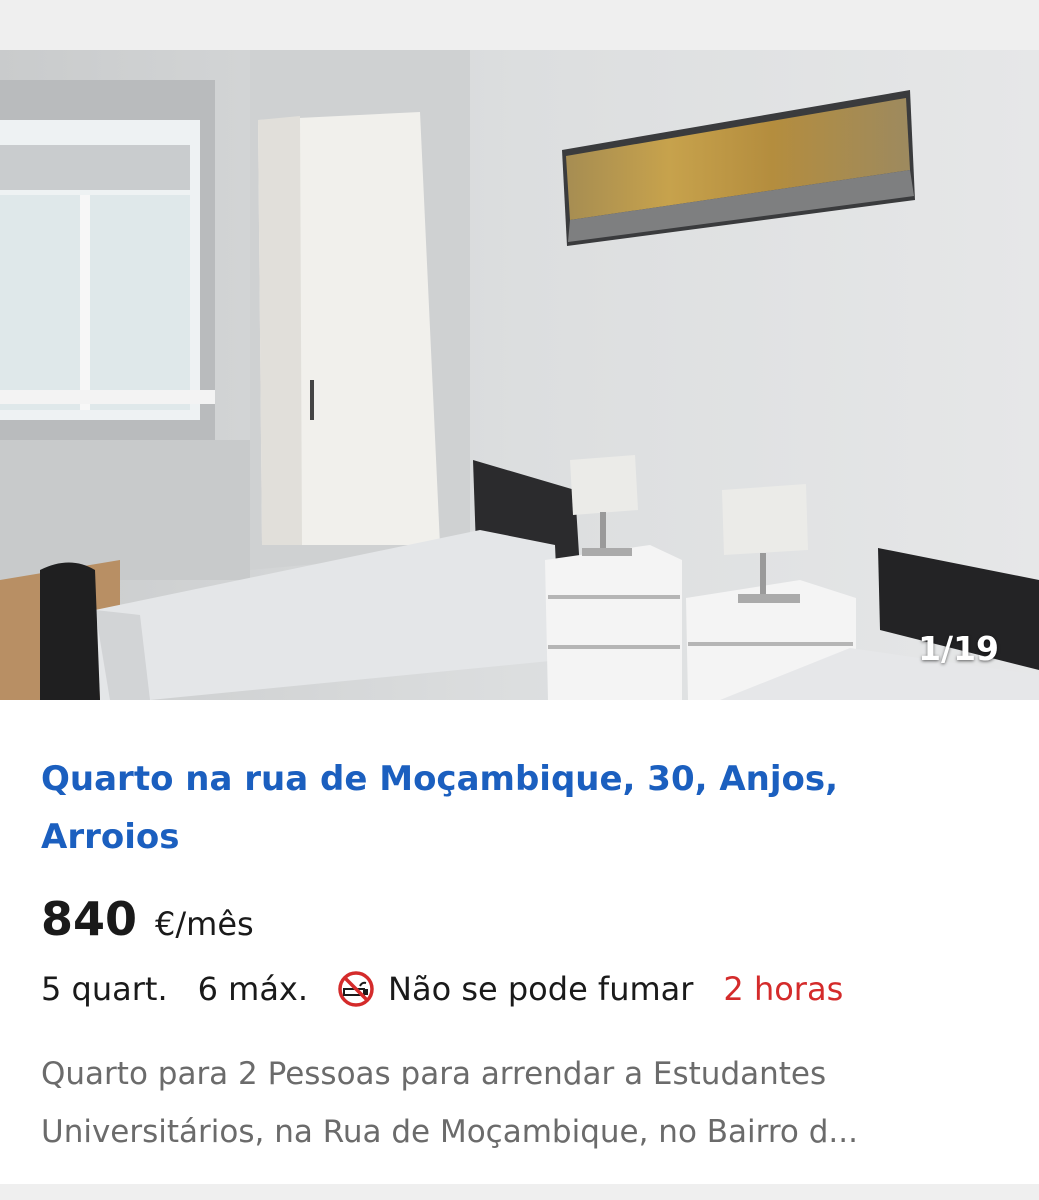  I want to click on price-row: 840 €/mês, so click(147, 922).